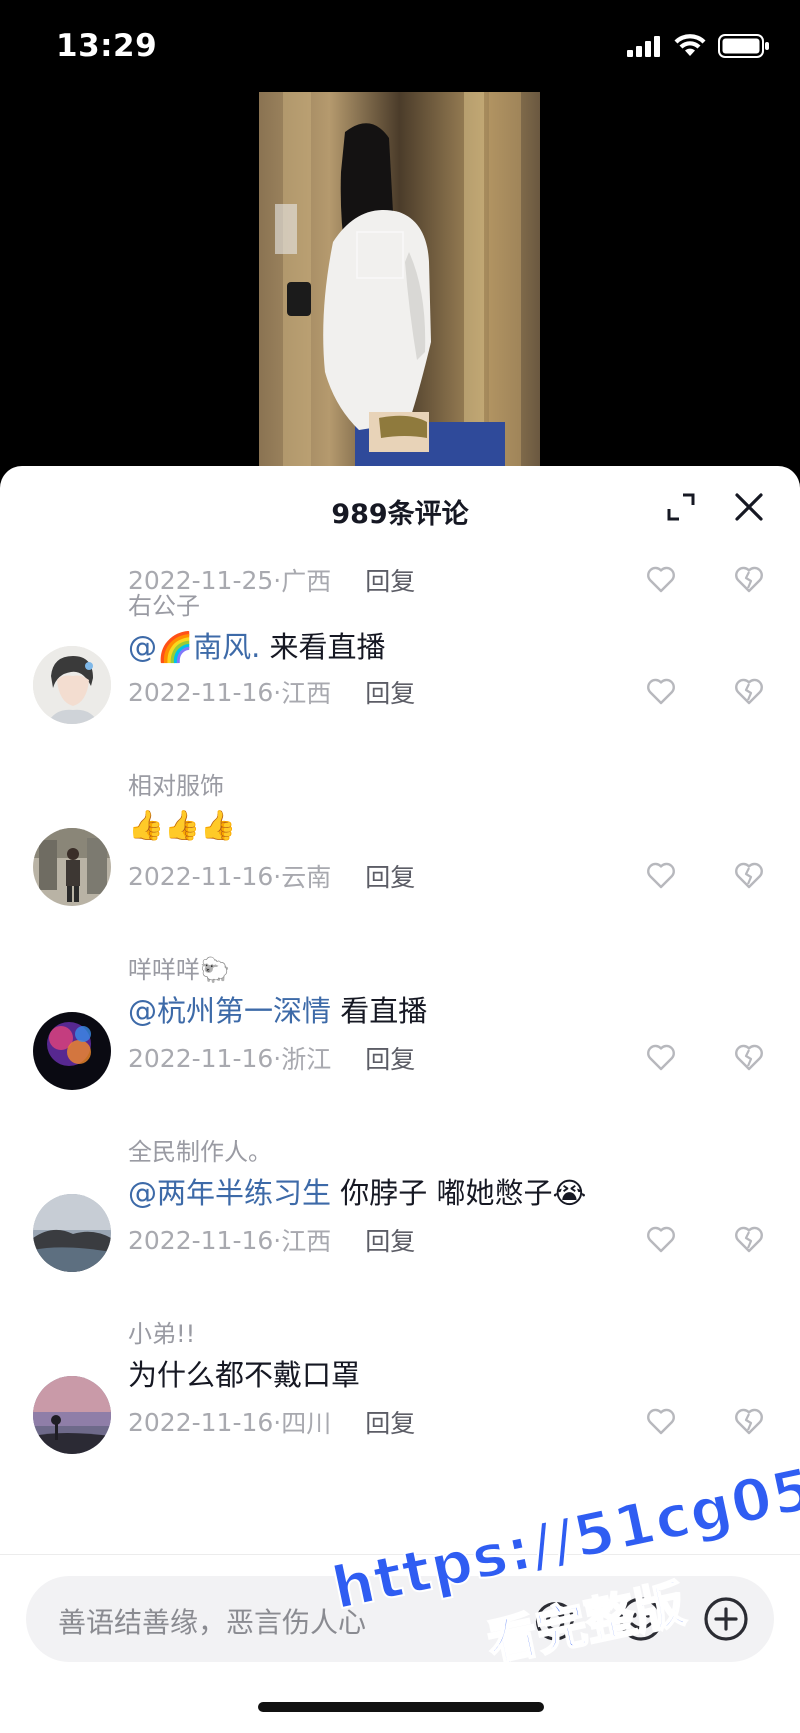  Describe the element at coordinates (229, 1193) in the screenshot. I see `mention-link: @两年半练习生` at that location.